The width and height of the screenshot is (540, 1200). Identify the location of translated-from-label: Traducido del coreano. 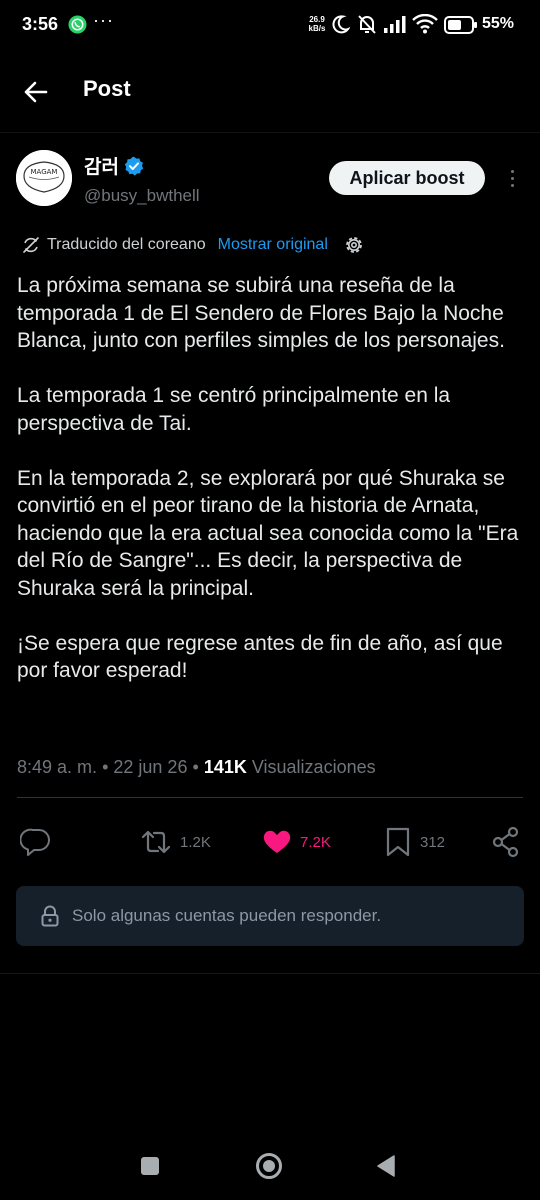
(126, 244).